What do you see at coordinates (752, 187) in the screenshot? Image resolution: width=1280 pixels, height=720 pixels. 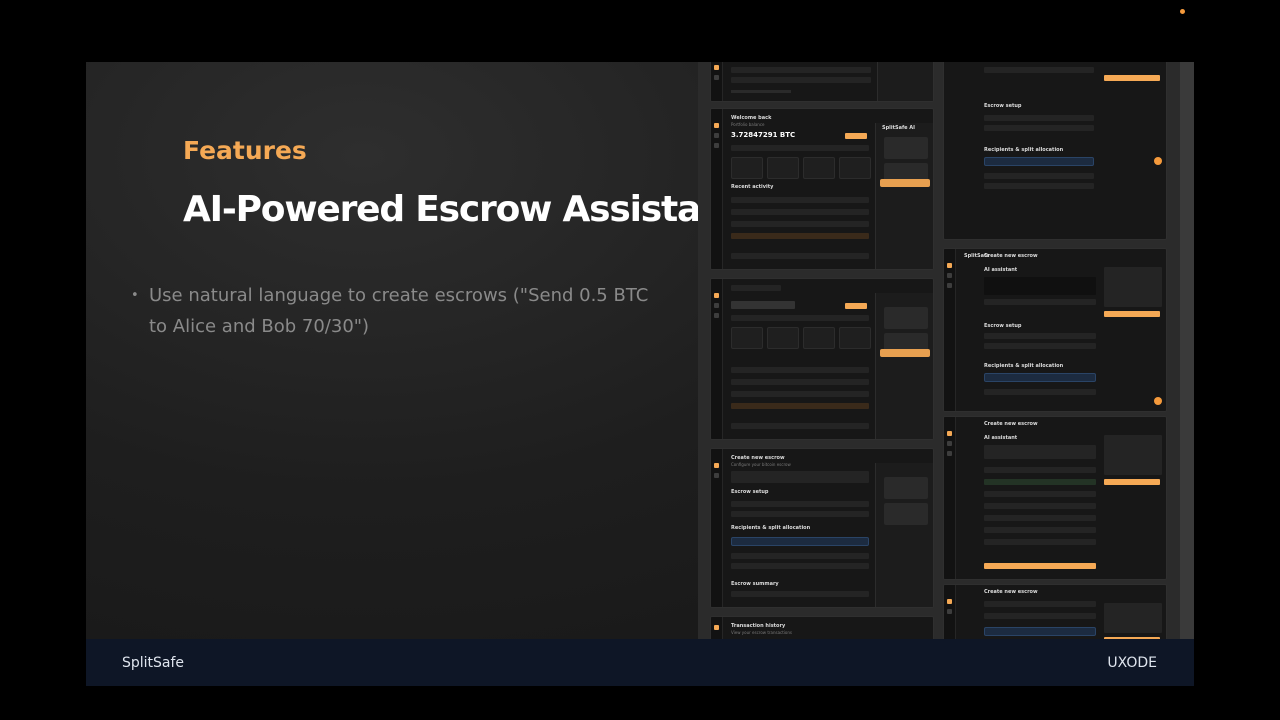 I see `dashboard-section: Recent activity` at bounding box center [752, 187].